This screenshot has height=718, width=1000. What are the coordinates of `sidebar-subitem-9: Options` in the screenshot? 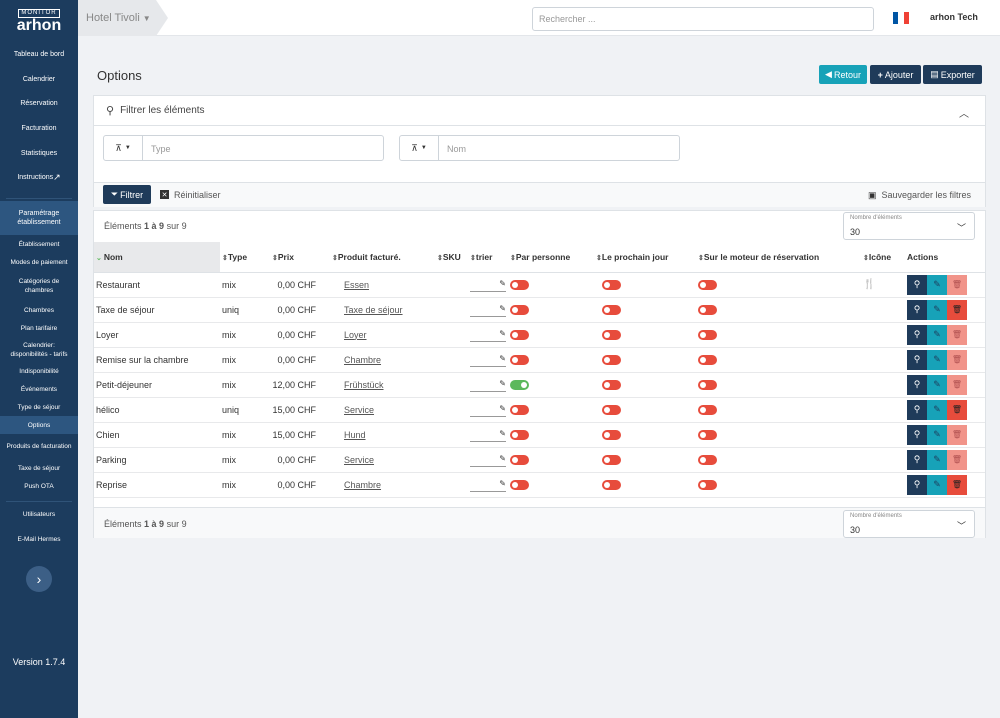 It's located at (39, 425).